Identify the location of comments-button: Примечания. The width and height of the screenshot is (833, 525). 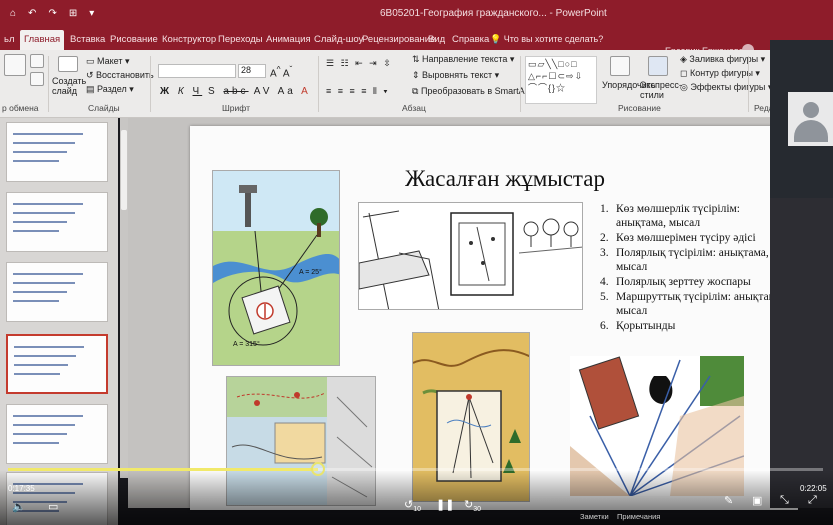
(638, 516).